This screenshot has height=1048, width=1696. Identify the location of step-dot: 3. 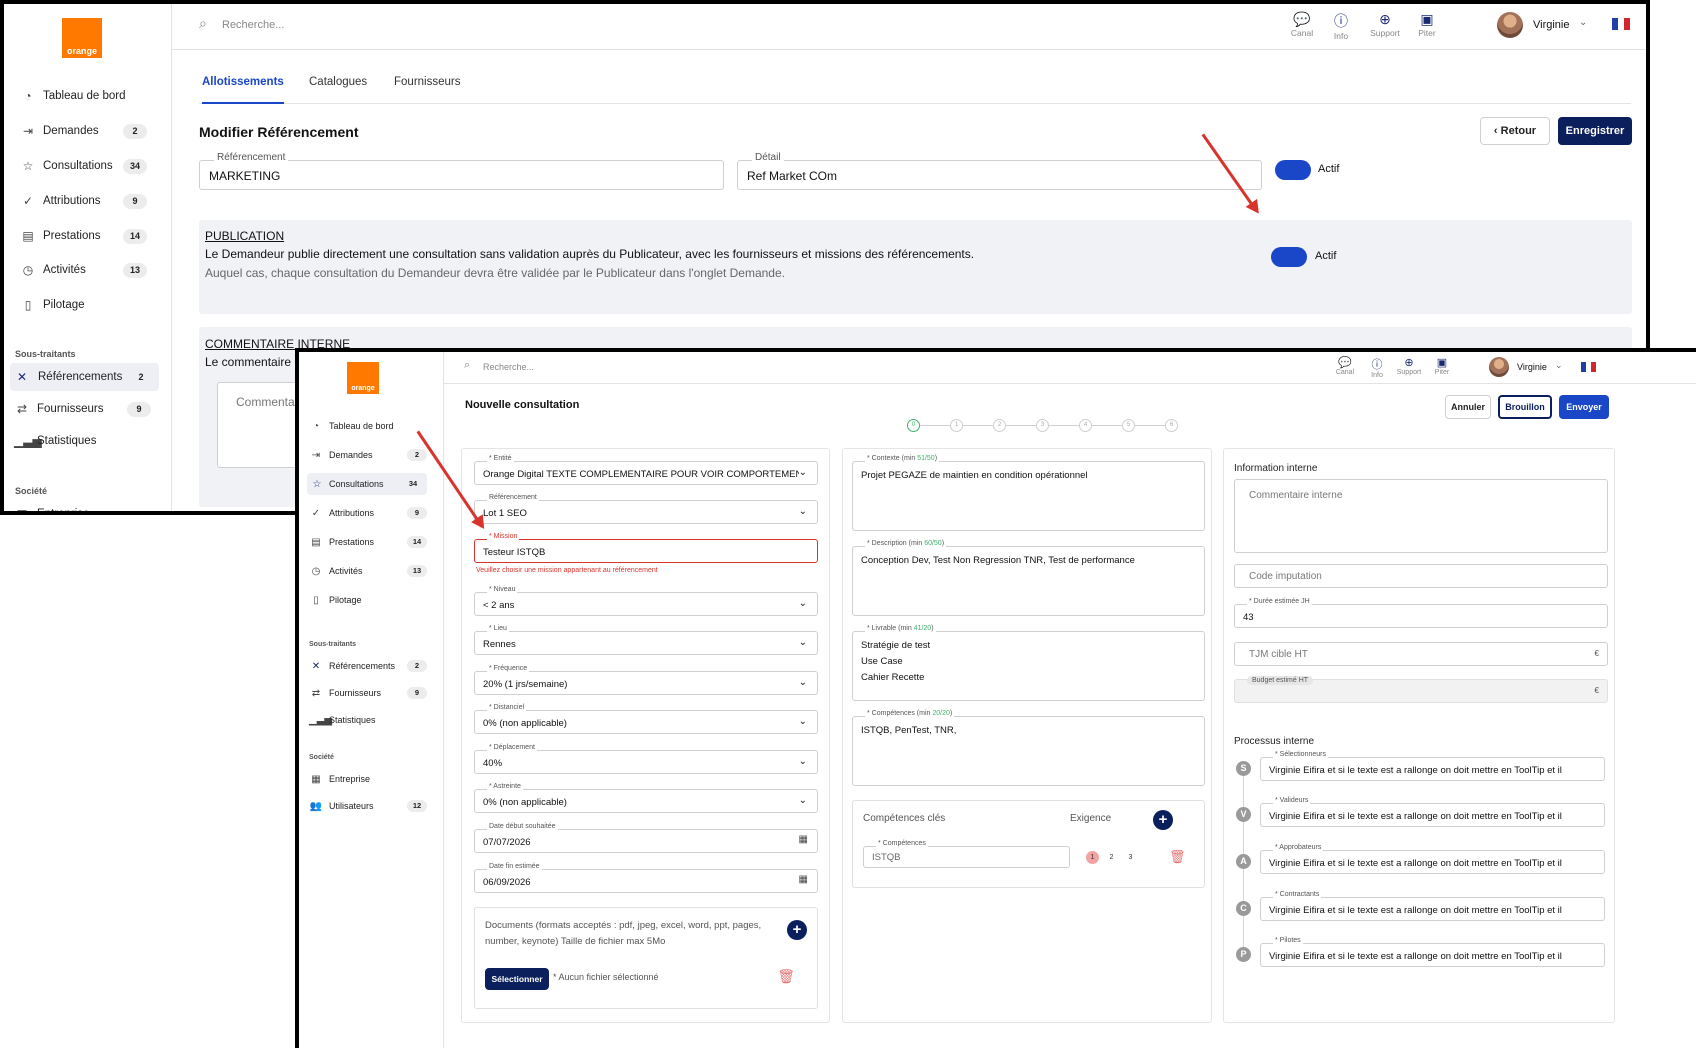
(1042, 425).